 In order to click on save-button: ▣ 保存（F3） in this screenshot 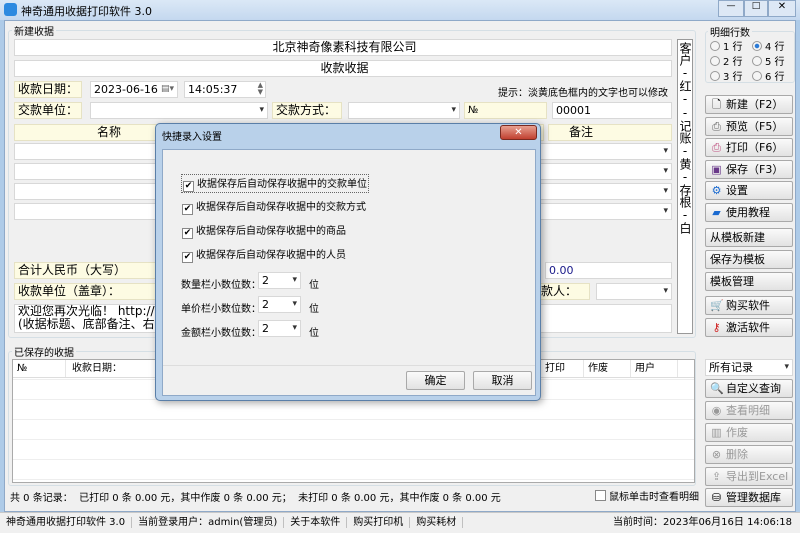, I will do `click(749, 169)`.